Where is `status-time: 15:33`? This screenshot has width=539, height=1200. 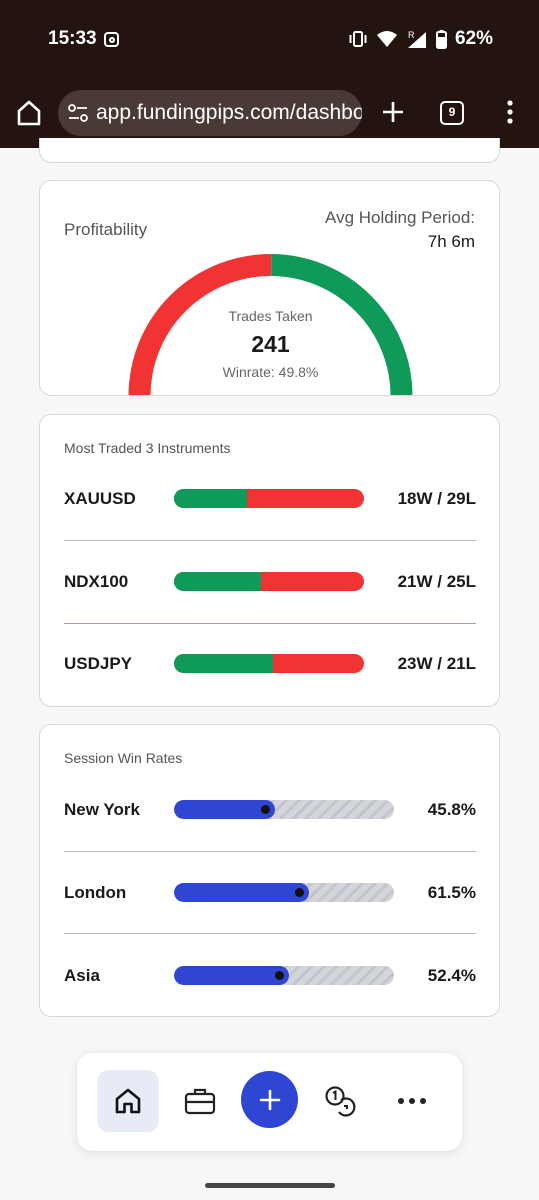 status-time: 15:33 is located at coordinates (72, 38).